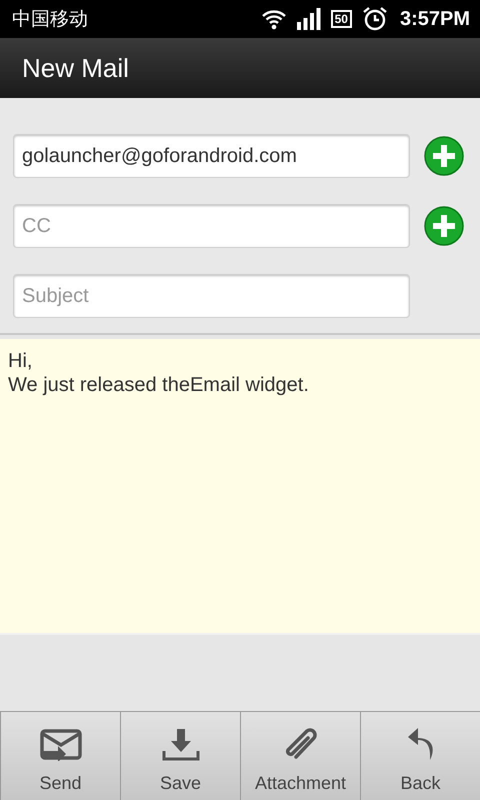 This screenshot has width=480, height=800. I want to click on subject-field: Subject, so click(211, 296).